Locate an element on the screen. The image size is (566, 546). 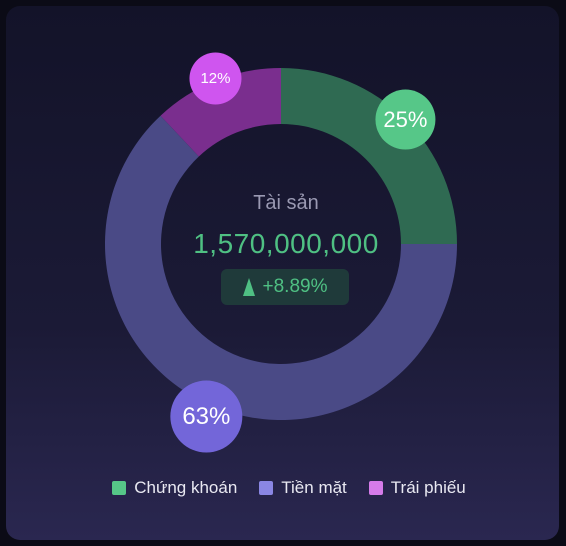
chart-legend: Chứng khoán Tiền mặt Trái phiếu is located at coordinates (282, 488).